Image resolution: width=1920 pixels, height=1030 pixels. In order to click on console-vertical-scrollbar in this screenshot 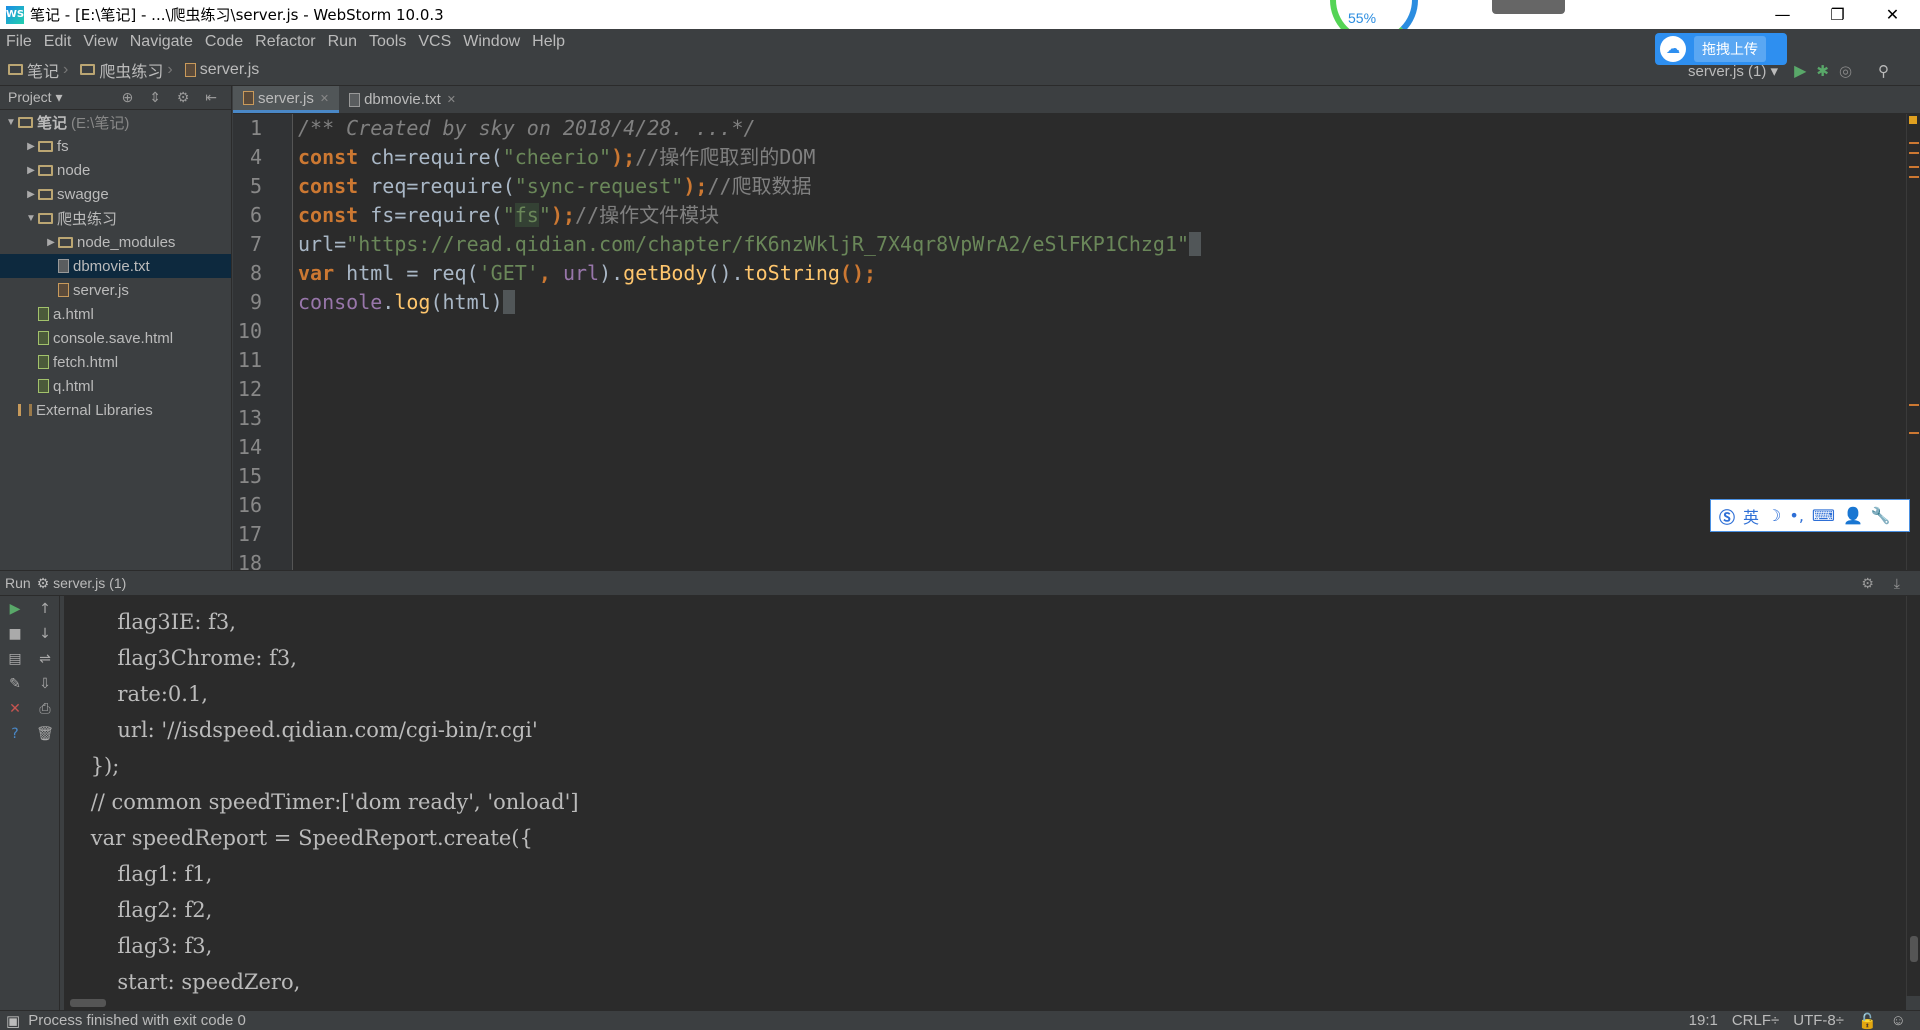, I will do `click(1913, 796)`.